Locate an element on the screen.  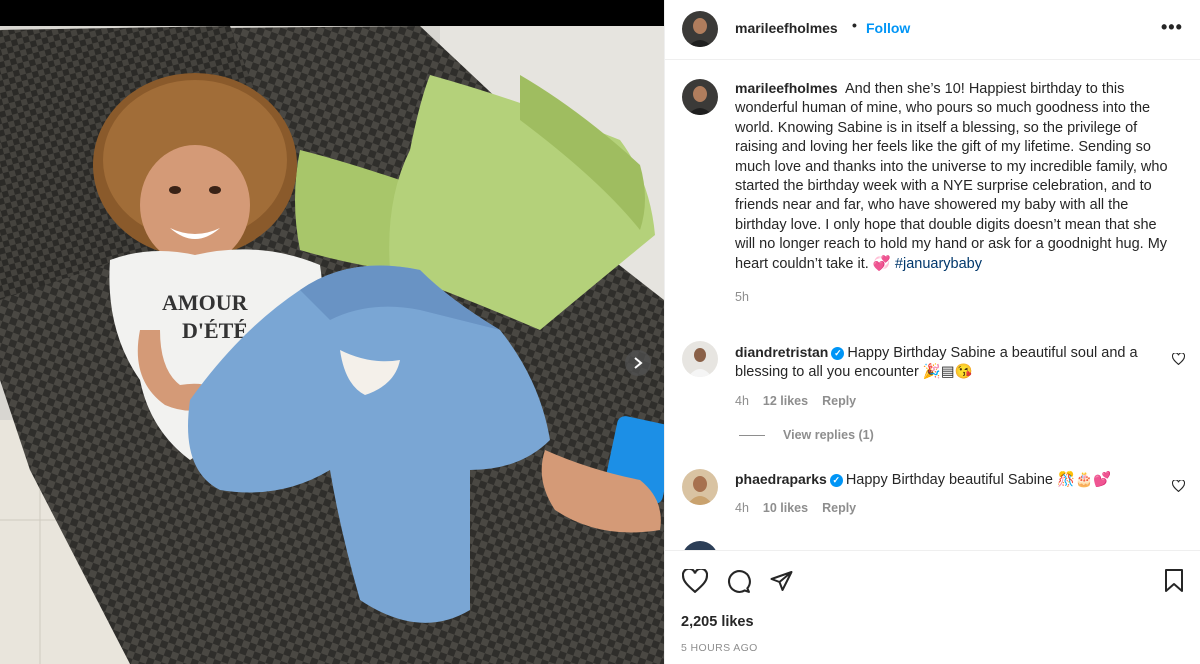
likes-count: 2,205 likes is located at coordinates (717, 622).